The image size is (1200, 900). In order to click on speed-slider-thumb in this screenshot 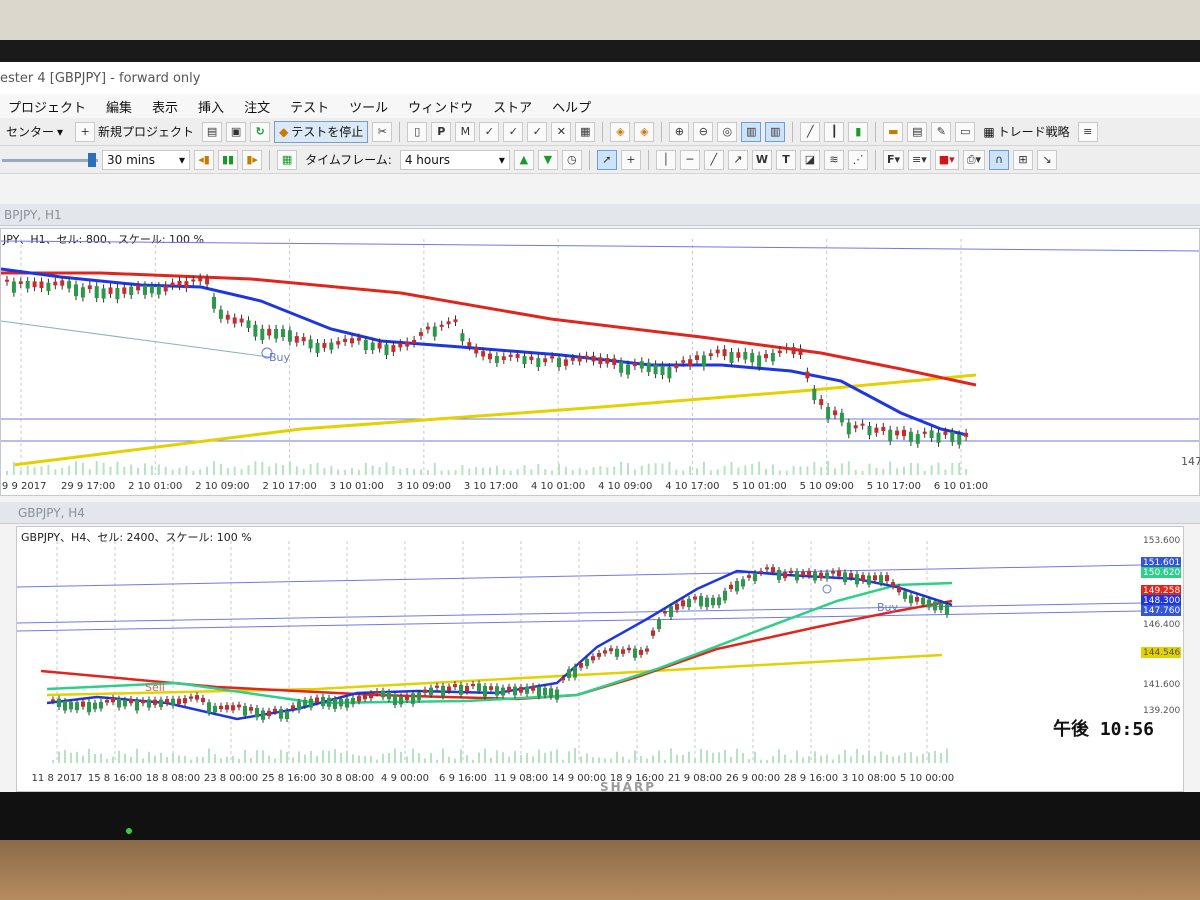, I will do `click(92, 159)`.